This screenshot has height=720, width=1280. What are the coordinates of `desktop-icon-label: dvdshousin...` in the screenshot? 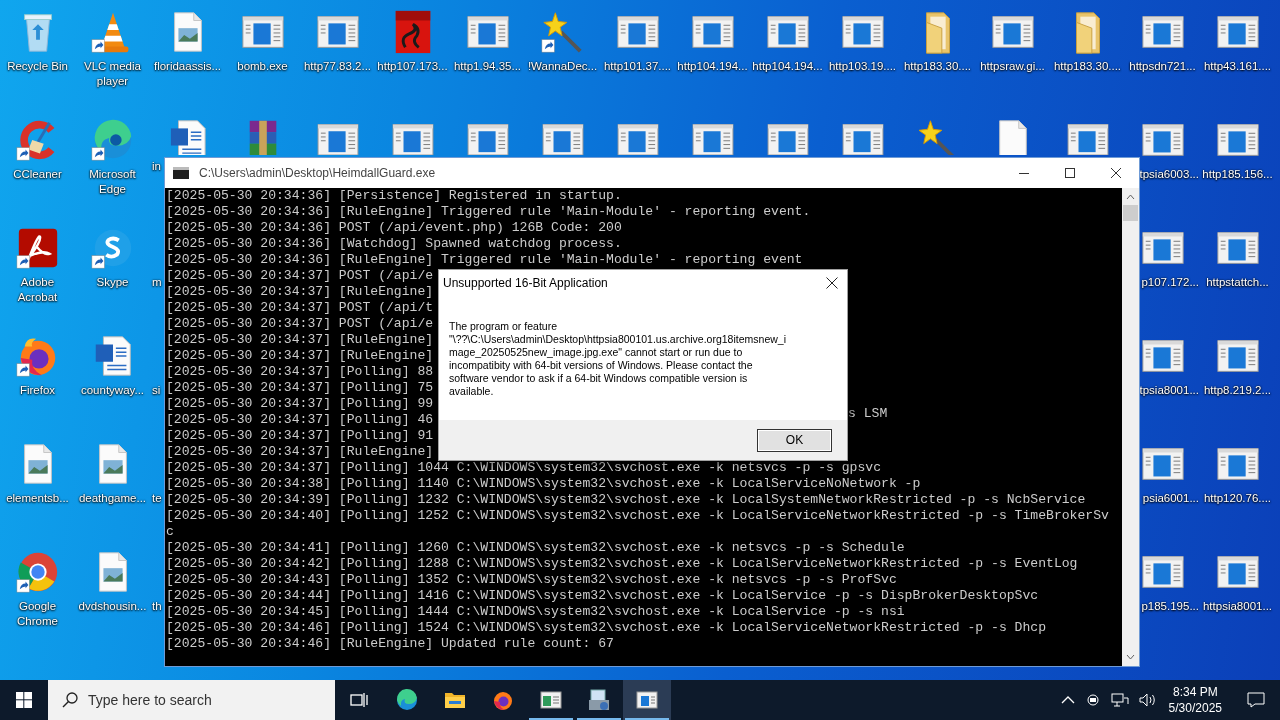 It's located at (112, 606).